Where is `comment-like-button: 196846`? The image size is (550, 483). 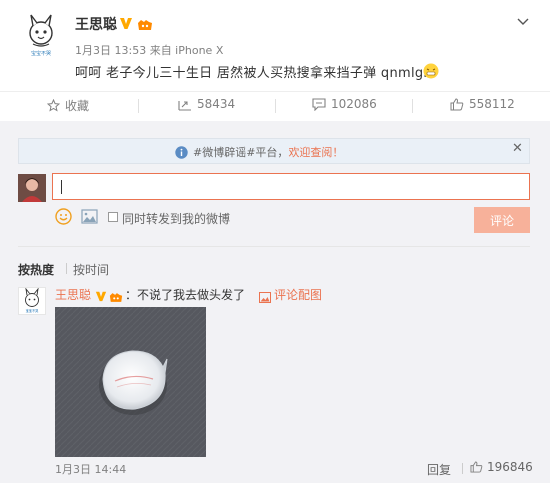
comment-like-button: 196846 is located at coordinates (501, 467).